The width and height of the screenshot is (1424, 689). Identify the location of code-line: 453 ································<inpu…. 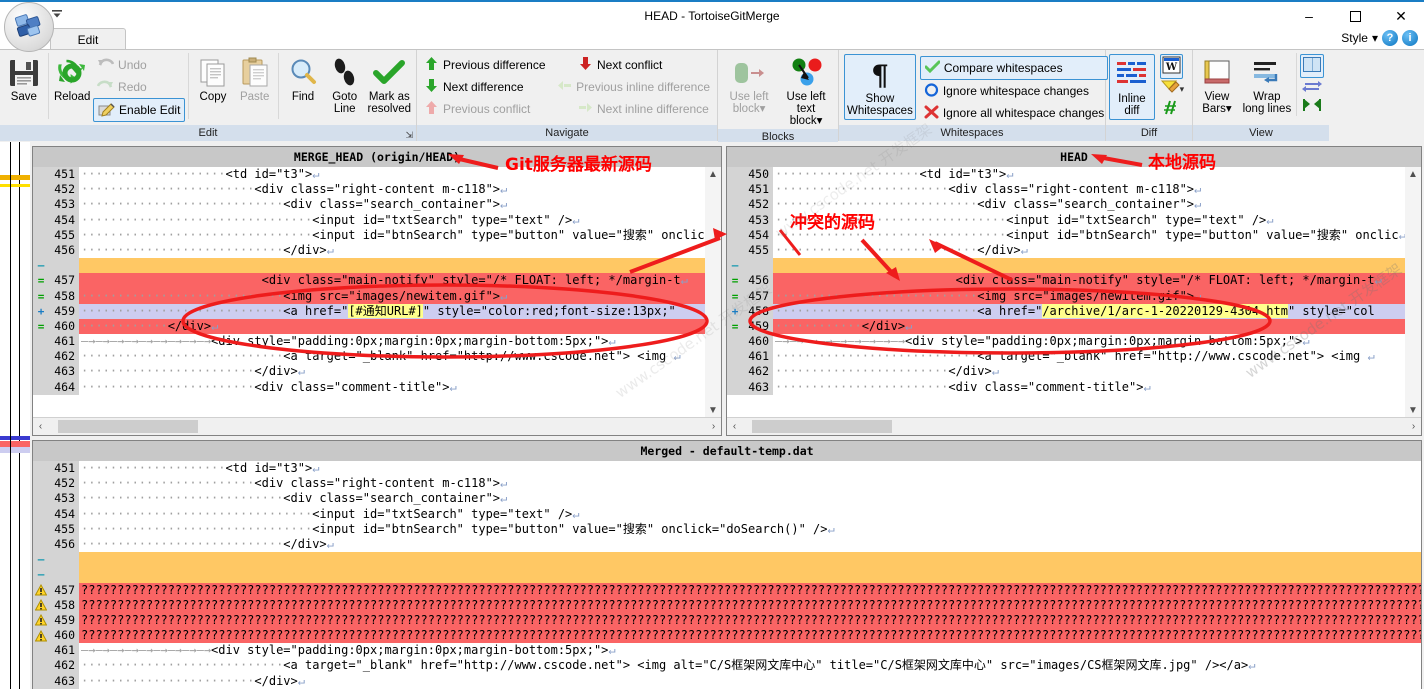
(1066, 220).